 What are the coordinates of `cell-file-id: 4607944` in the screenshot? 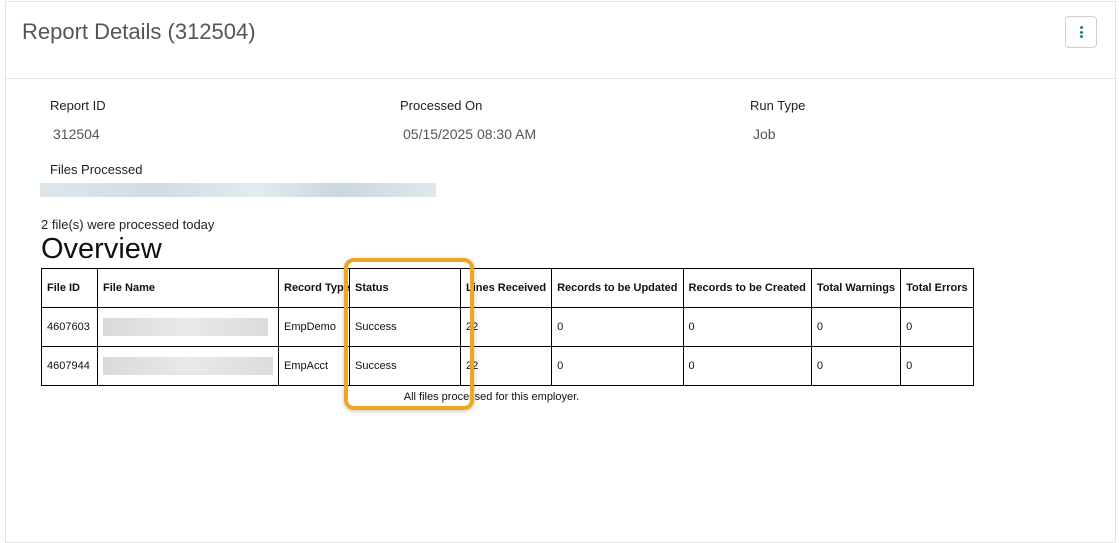 It's located at (69, 366).